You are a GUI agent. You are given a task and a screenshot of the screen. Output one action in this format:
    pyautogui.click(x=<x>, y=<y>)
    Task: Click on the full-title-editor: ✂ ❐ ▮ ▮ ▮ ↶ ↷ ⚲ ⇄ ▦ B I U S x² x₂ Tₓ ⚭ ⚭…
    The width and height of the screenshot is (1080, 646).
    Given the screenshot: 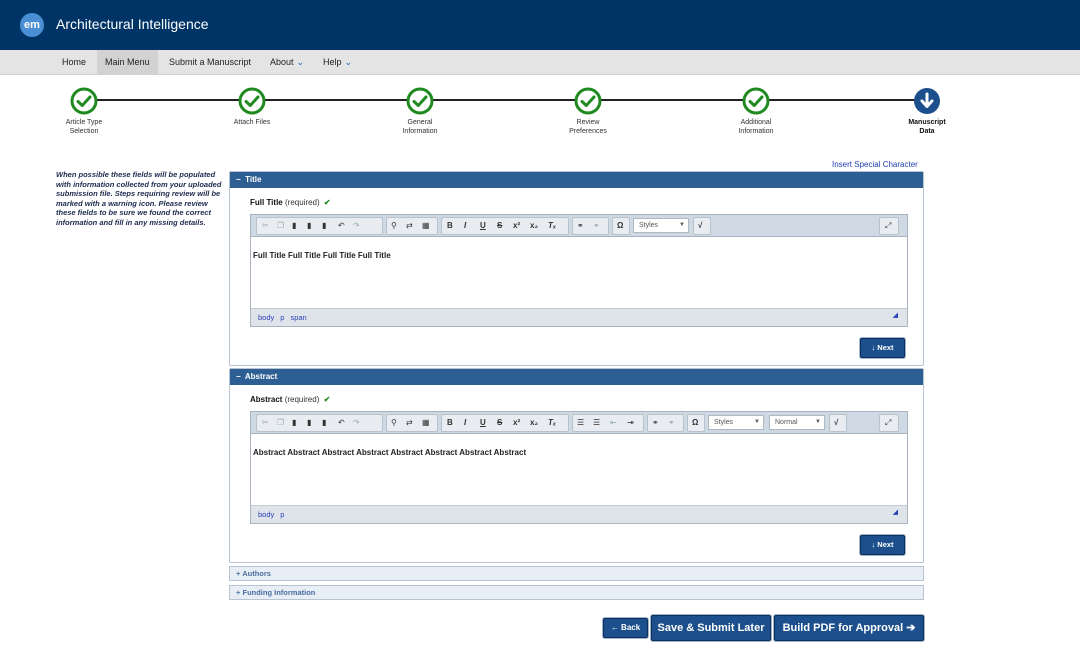 What is the action you would take?
    pyautogui.click(x=579, y=270)
    